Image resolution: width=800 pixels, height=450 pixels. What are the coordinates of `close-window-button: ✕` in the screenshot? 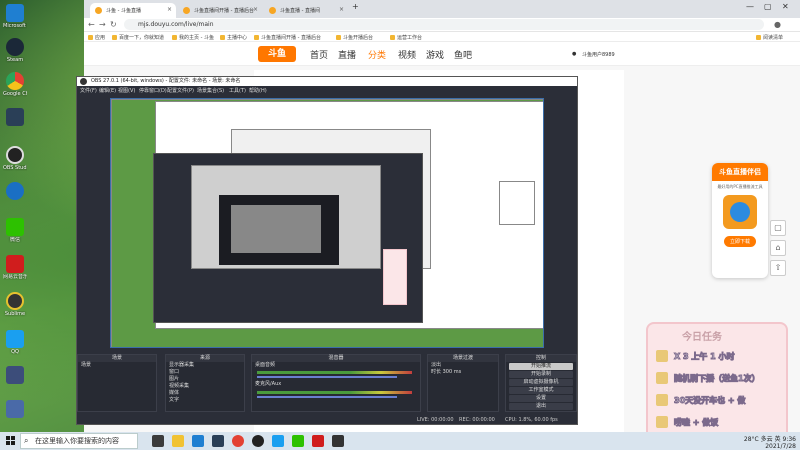 It's located at (785, 6).